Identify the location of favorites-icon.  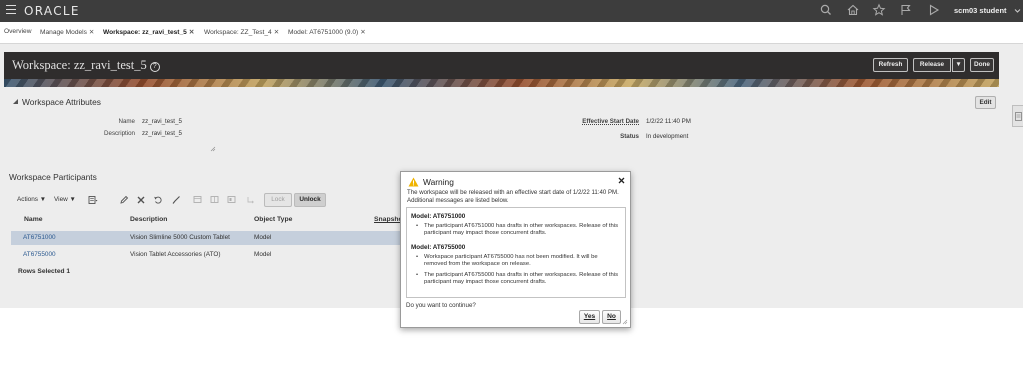
(879, 10).